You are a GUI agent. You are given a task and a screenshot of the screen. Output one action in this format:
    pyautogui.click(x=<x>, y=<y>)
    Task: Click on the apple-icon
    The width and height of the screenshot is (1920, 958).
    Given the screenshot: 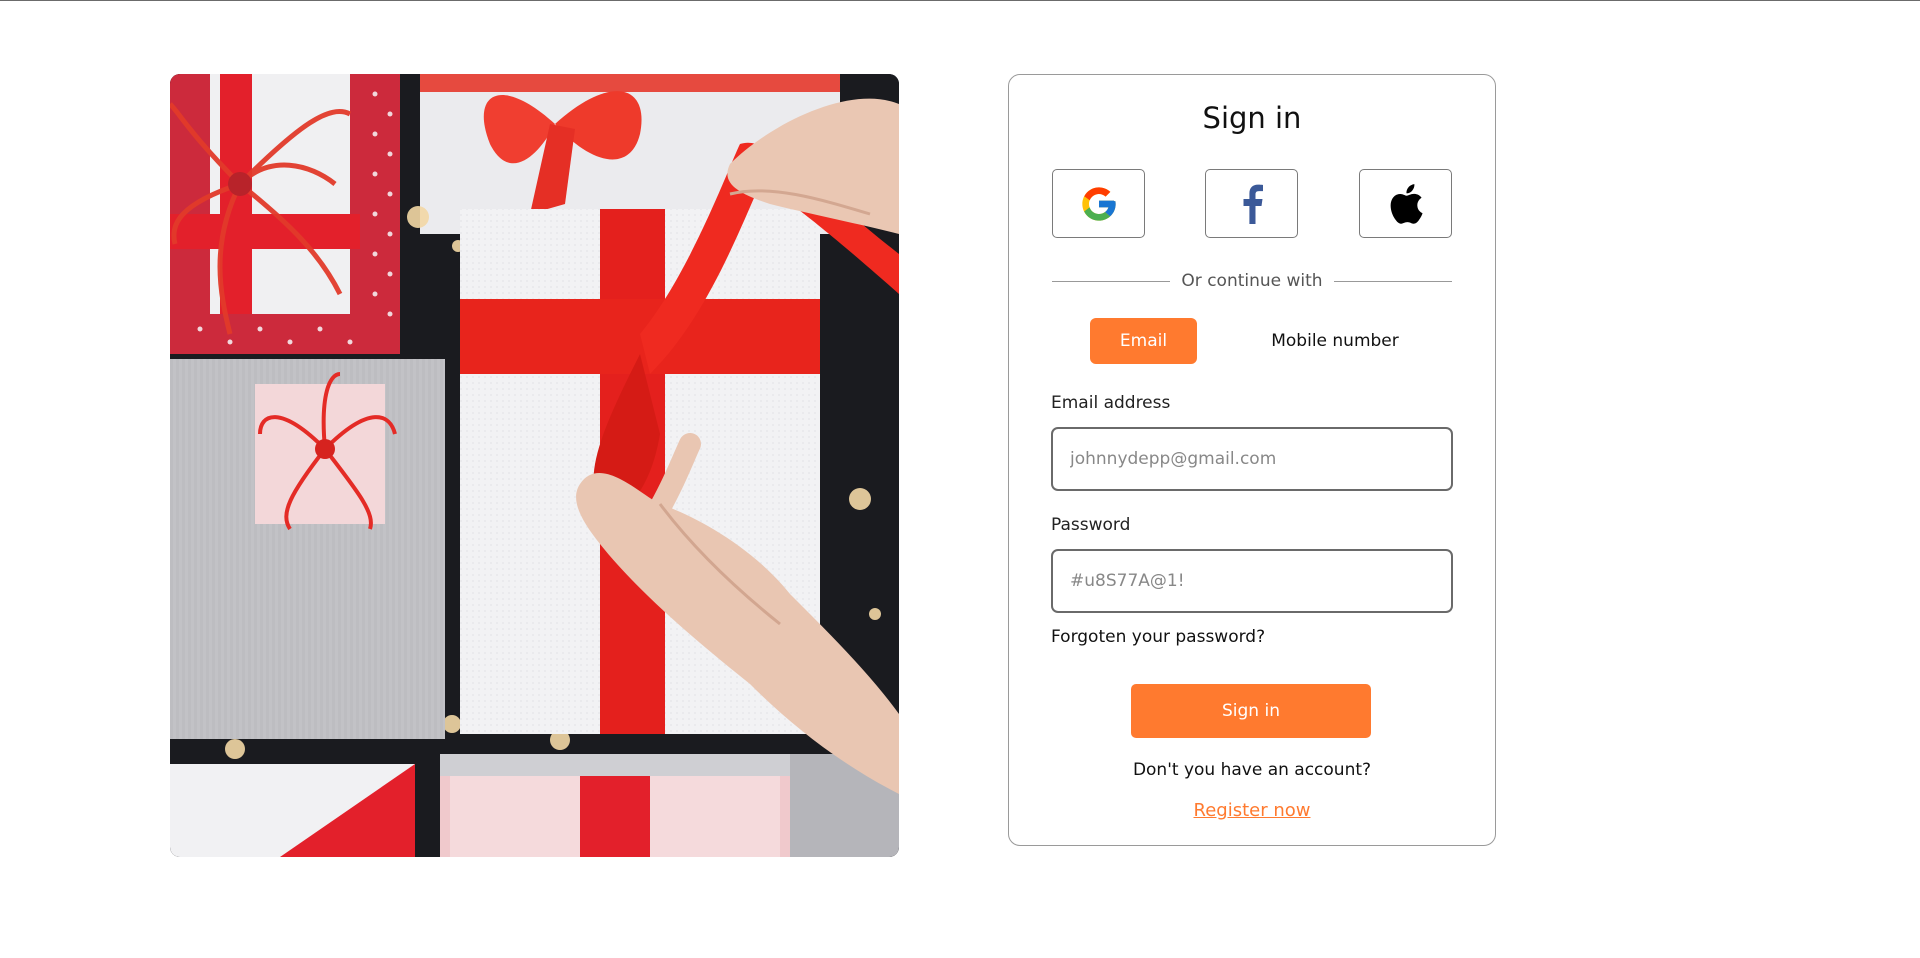 What is the action you would take?
    pyautogui.click(x=1406, y=203)
    